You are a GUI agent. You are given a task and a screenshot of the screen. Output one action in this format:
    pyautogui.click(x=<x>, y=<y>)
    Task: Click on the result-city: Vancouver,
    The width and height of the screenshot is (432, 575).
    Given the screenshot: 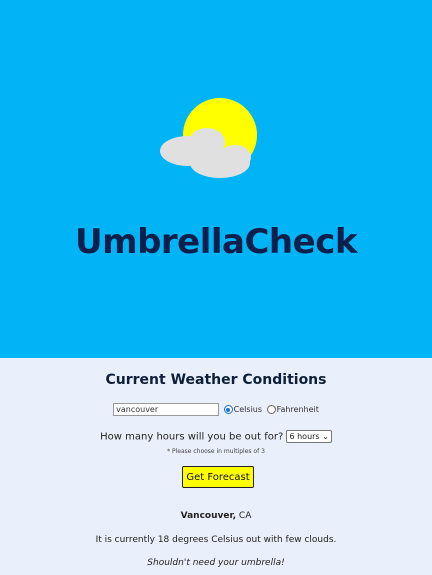 What is the action you would take?
    pyautogui.click(x=208, y=516)
    